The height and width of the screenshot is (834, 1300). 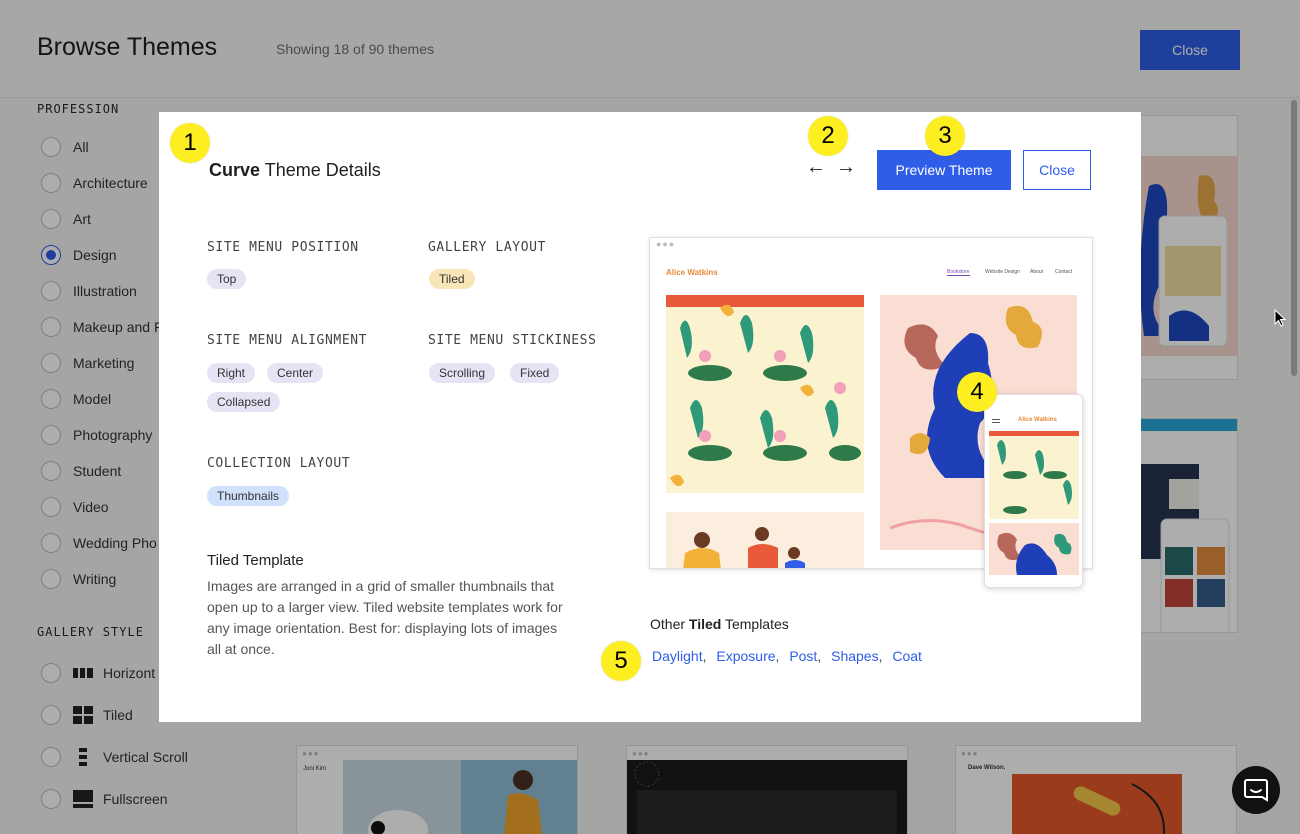 I want to click on next-theme-arrow-icon: →, so click(x=846, y=167).